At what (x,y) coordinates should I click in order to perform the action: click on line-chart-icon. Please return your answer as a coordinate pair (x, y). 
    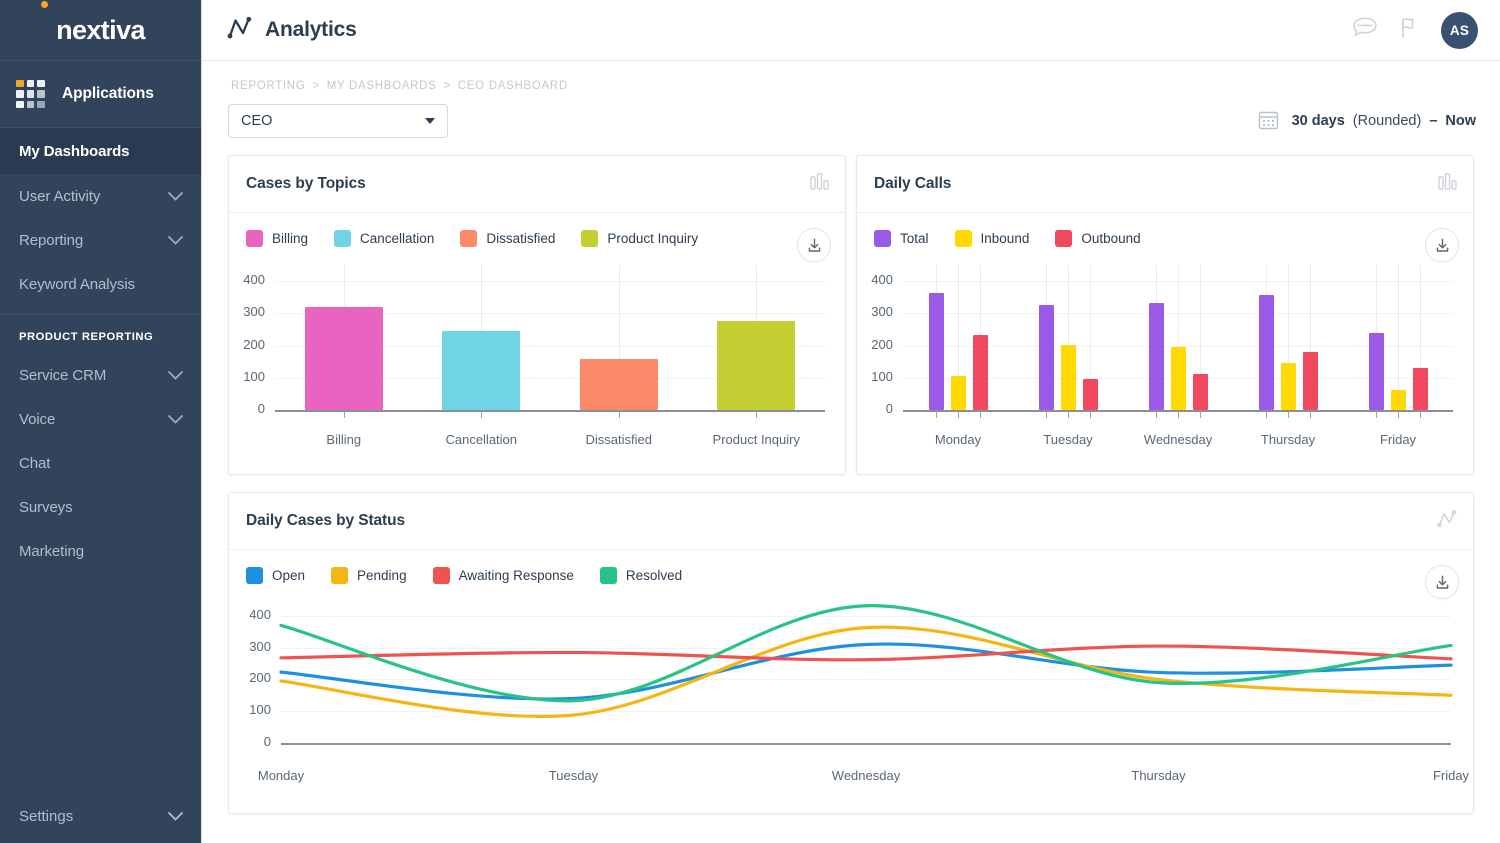
    Looking at the image, I should click on (1447, 521).